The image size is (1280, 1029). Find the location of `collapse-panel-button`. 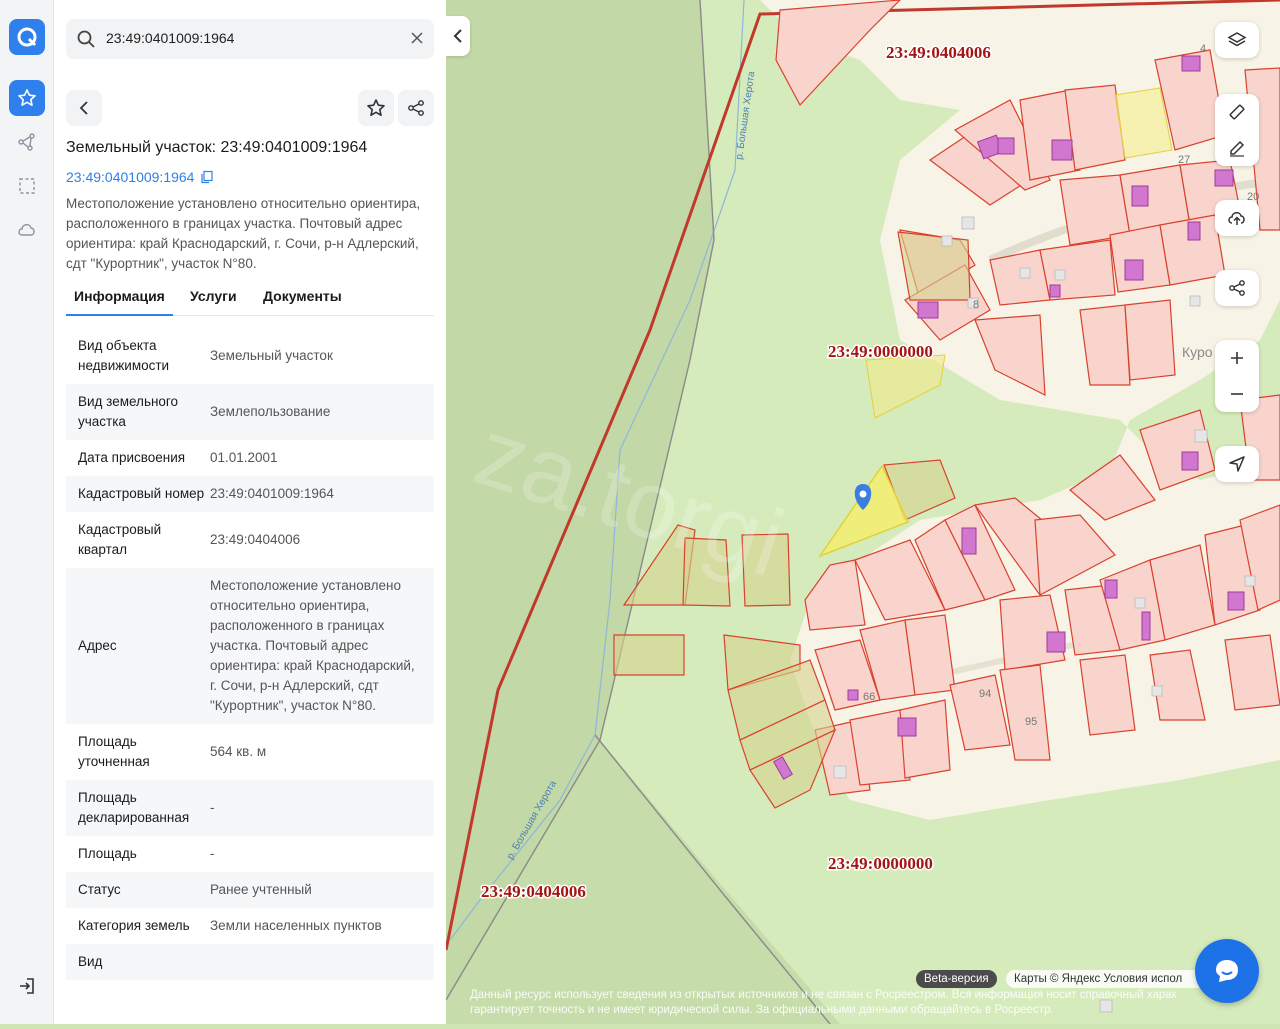

collapse-panel-button is located at coordinates (458, 36).